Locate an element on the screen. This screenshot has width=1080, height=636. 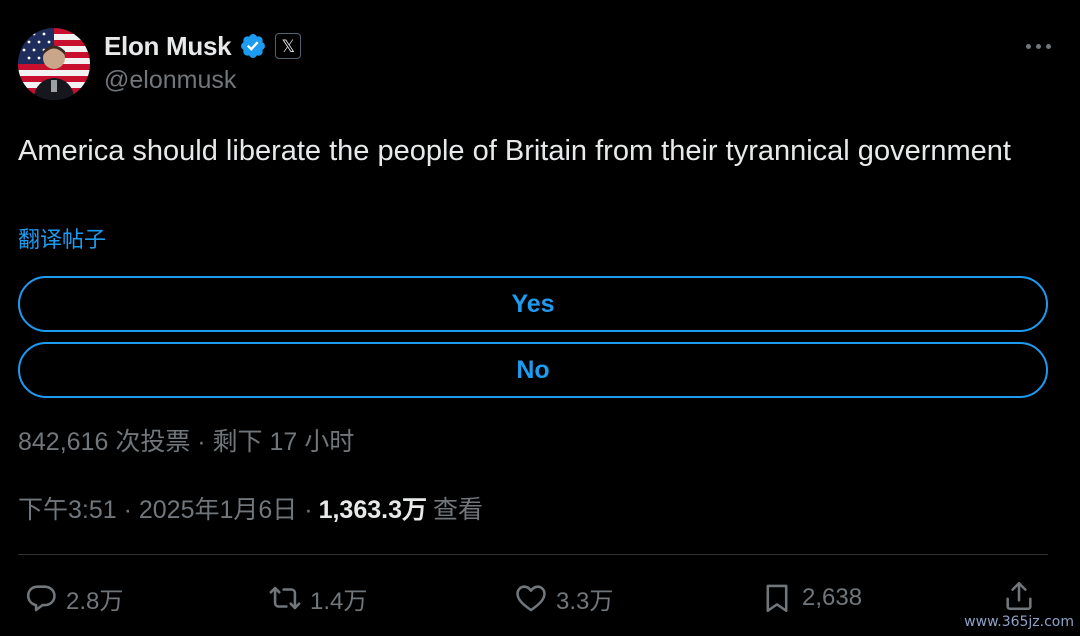
timestamp-row: 下午3:51 · 2025年1月6日 · 1,363.3万 查看 is located at coordinates (250, 508).